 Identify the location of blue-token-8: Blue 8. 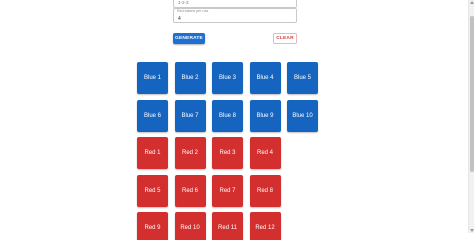
(227, 115).